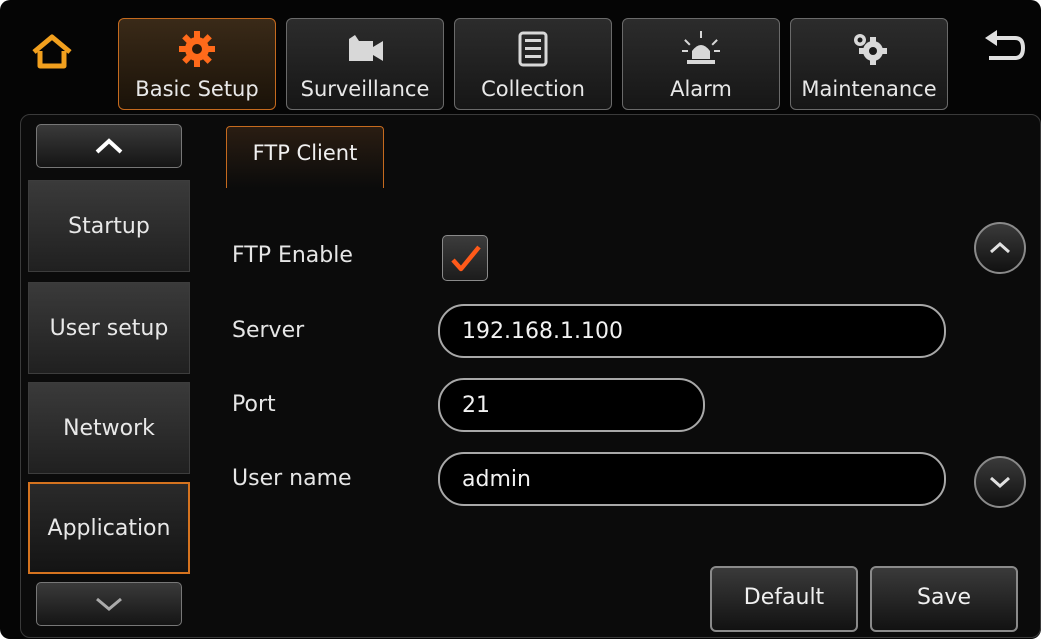 This screenshot has width=1041, height=639. I want to click on camera-icon, so click(366, 48).